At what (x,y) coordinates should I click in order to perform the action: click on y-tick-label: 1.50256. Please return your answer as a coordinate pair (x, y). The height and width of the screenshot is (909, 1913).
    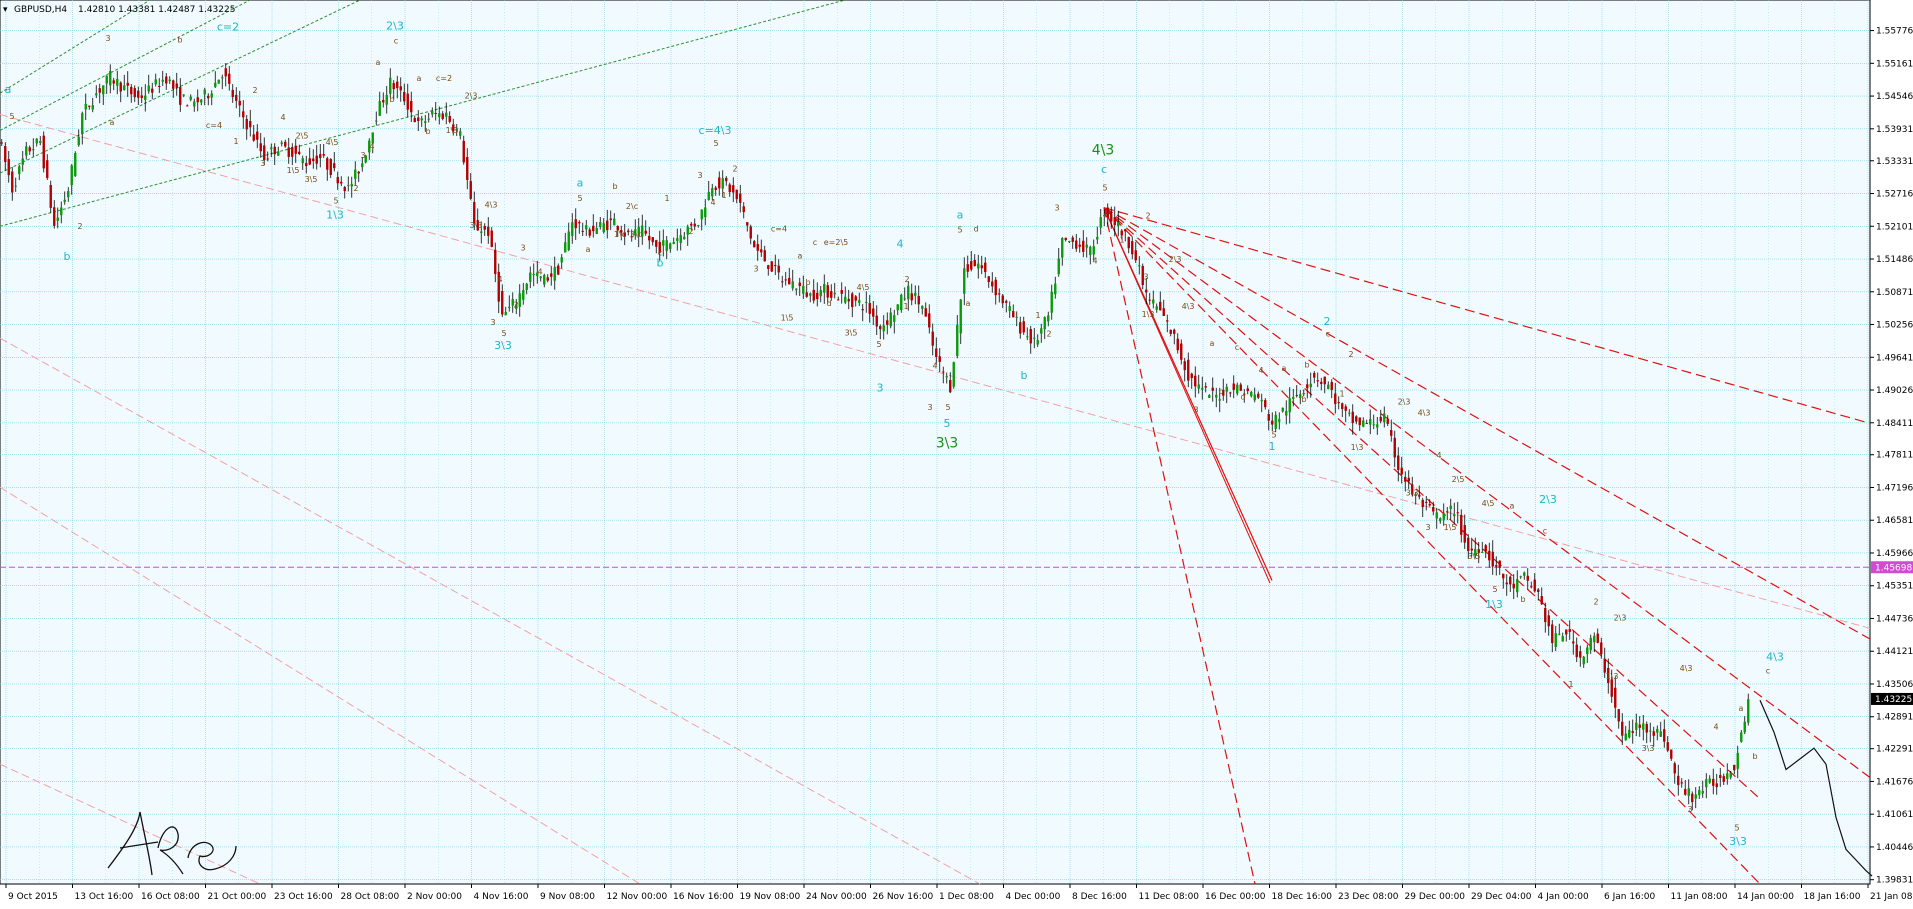
    Looking at the image, I should click on (1894, 326).